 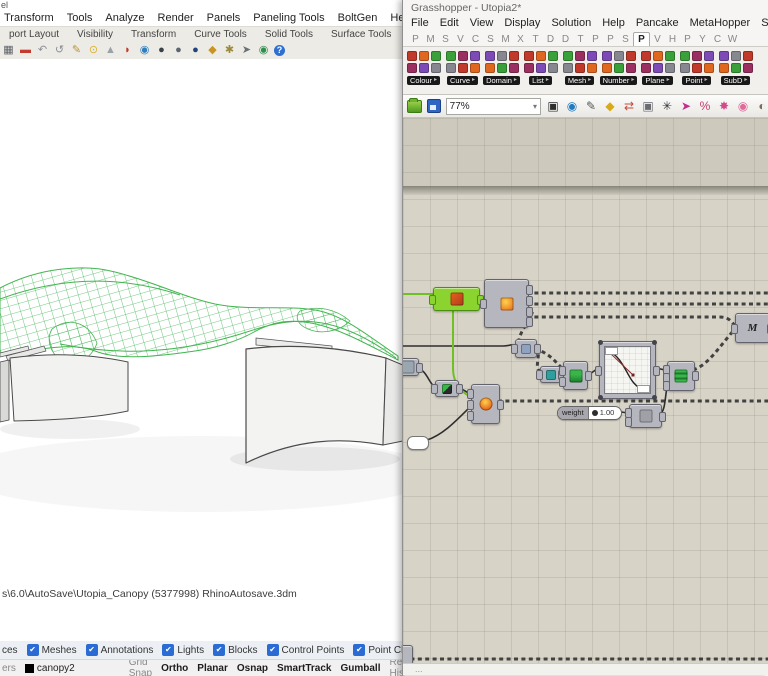 What do you see at coordinates (506, 303) in the screenshot?
I see `gh-component-mesh-deconstruct` at bounding box center [506, 303].